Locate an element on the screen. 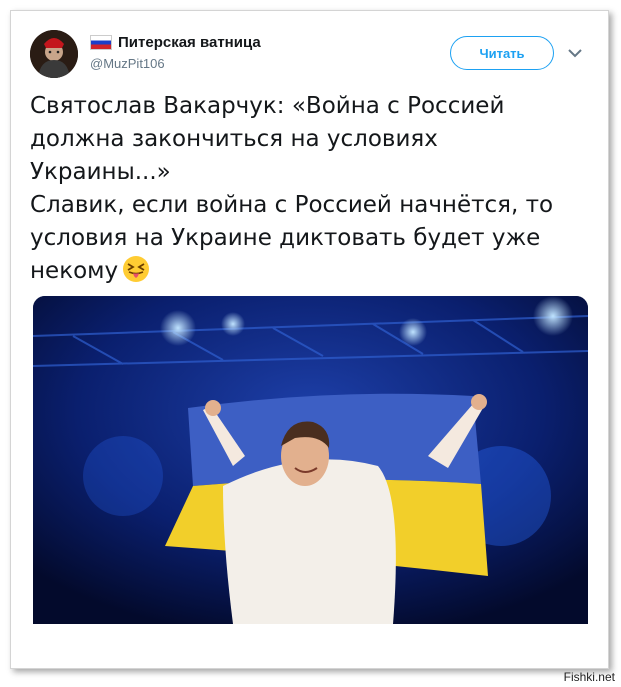 Image resolution: width=621 pixels, height=687 pixels. author-avatar is located at coordinates (54, 54).